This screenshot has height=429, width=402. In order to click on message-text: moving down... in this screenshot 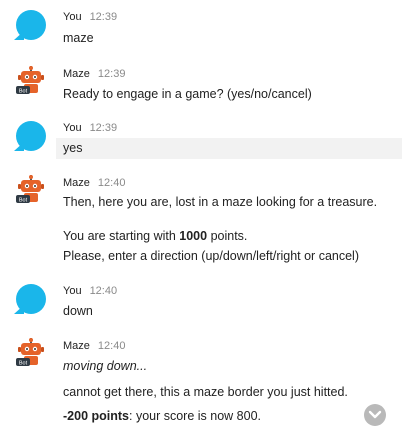, I will do `click(105, 366)`.